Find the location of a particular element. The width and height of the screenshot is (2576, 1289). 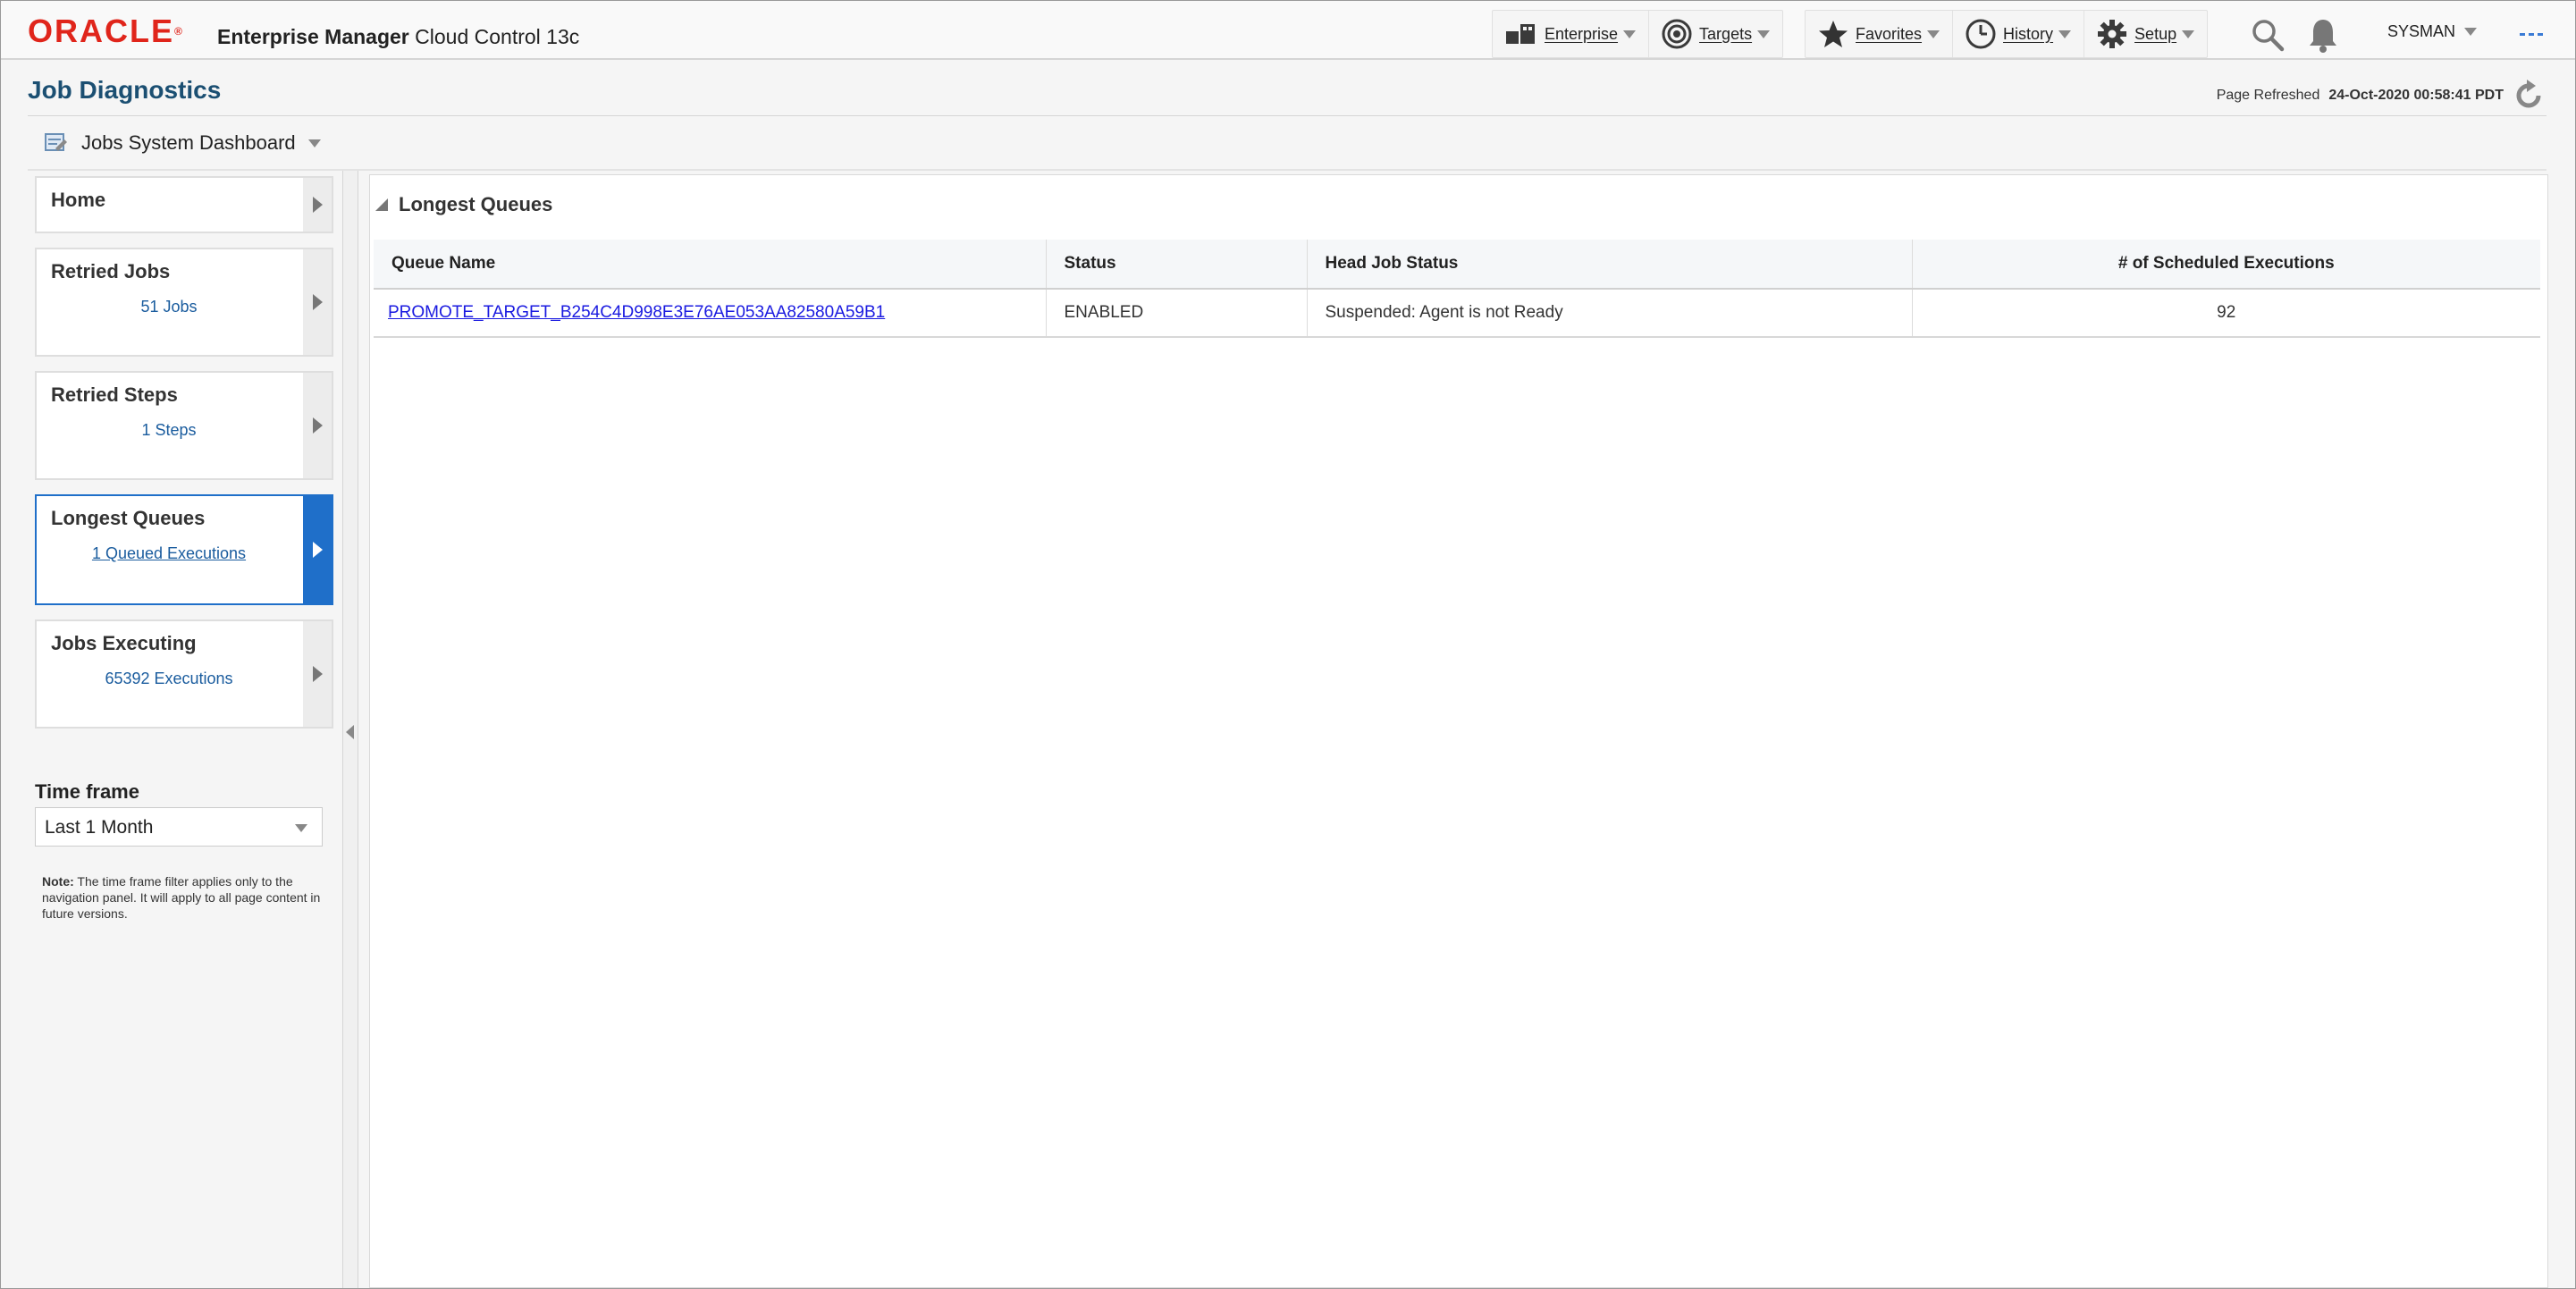

targets-label: Targets is located at coordinates (1726, 34).